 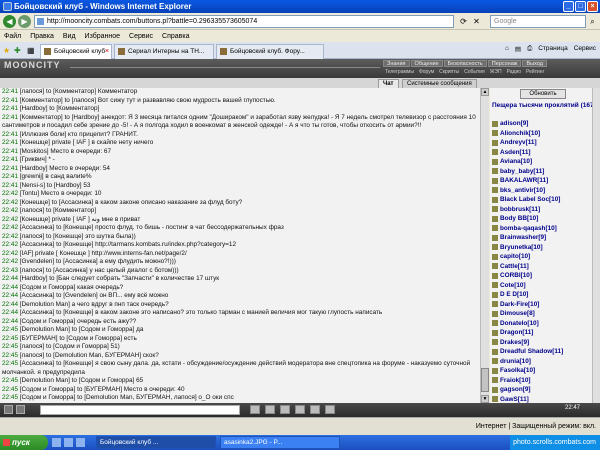 What do you see at coordinates (542, 343) in the screenshot?
I see `user-list-item: Drakes[9]` at bounding box center [542, 343].